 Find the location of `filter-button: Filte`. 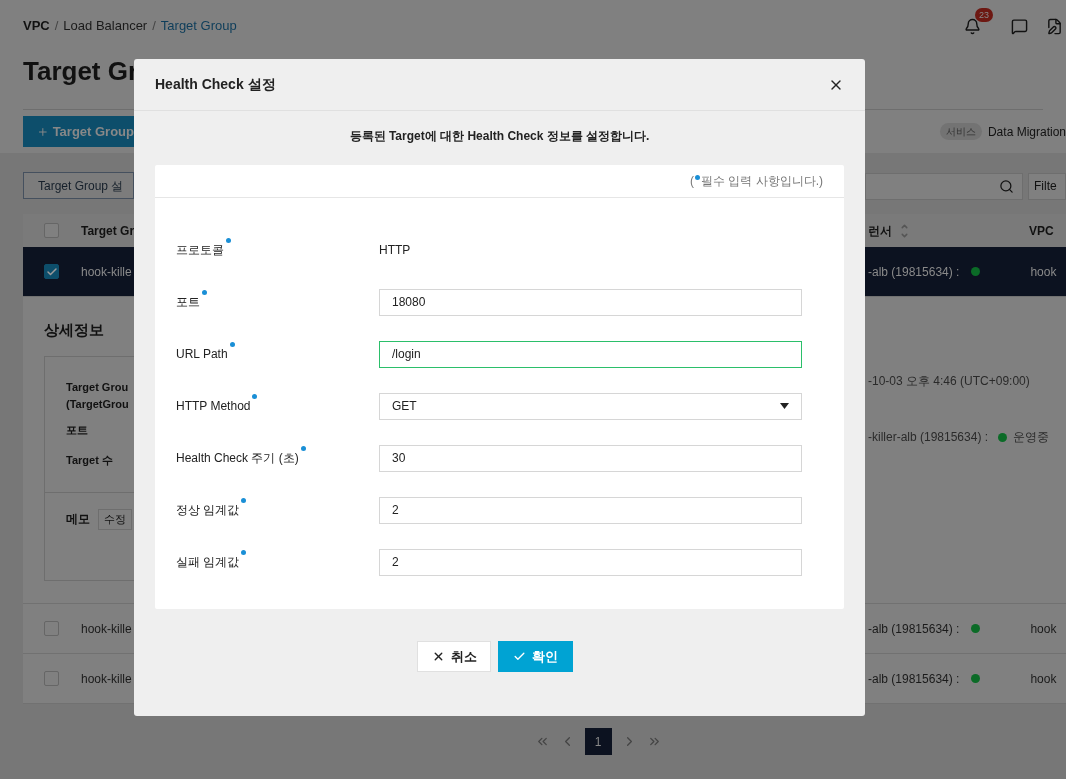

filter-button: Filte is located at coordinates (1047, 186).